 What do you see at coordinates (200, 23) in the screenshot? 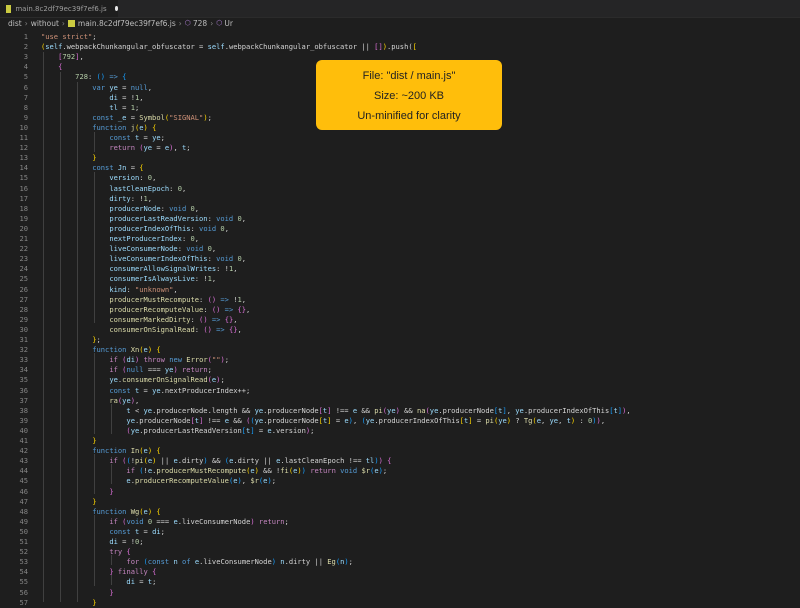
I see `breadcrumb-symbol-728: 728` at bounding box center [200, 23].